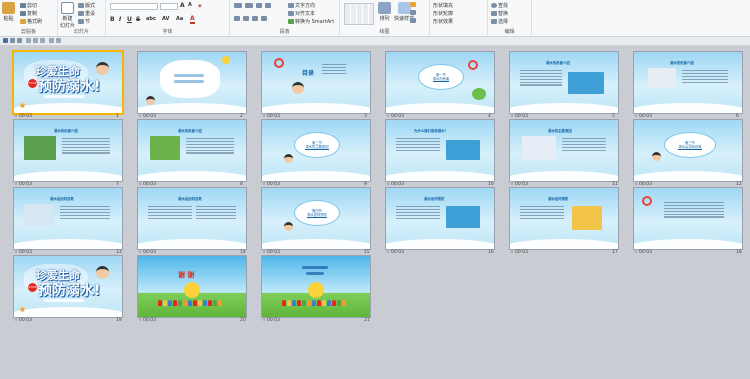  Describe the element at coordinates (243, 320) in the screenshot. I see `slide-number: 20` at that location.